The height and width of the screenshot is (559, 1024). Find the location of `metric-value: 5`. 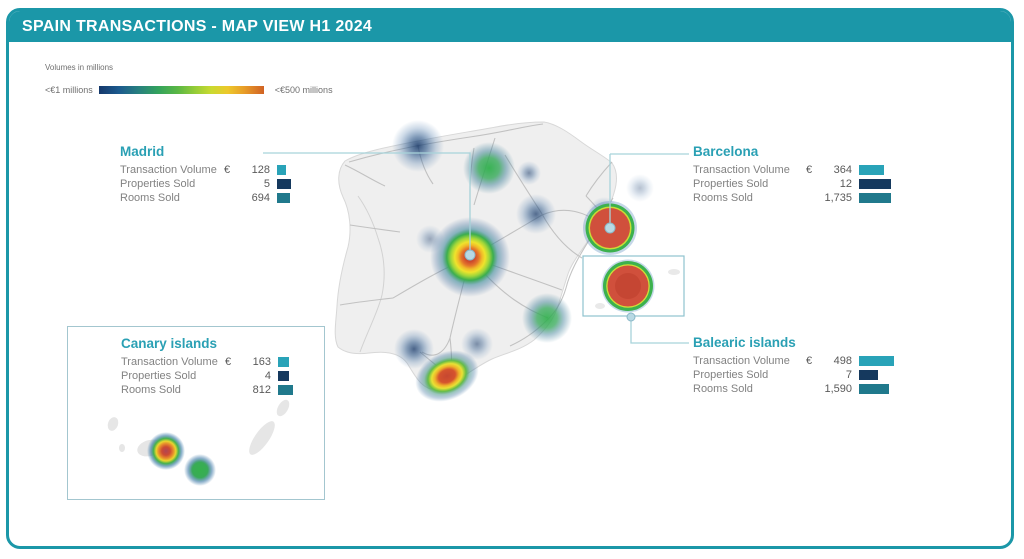

metric-value: 5 is located at coordinates (266, 184).